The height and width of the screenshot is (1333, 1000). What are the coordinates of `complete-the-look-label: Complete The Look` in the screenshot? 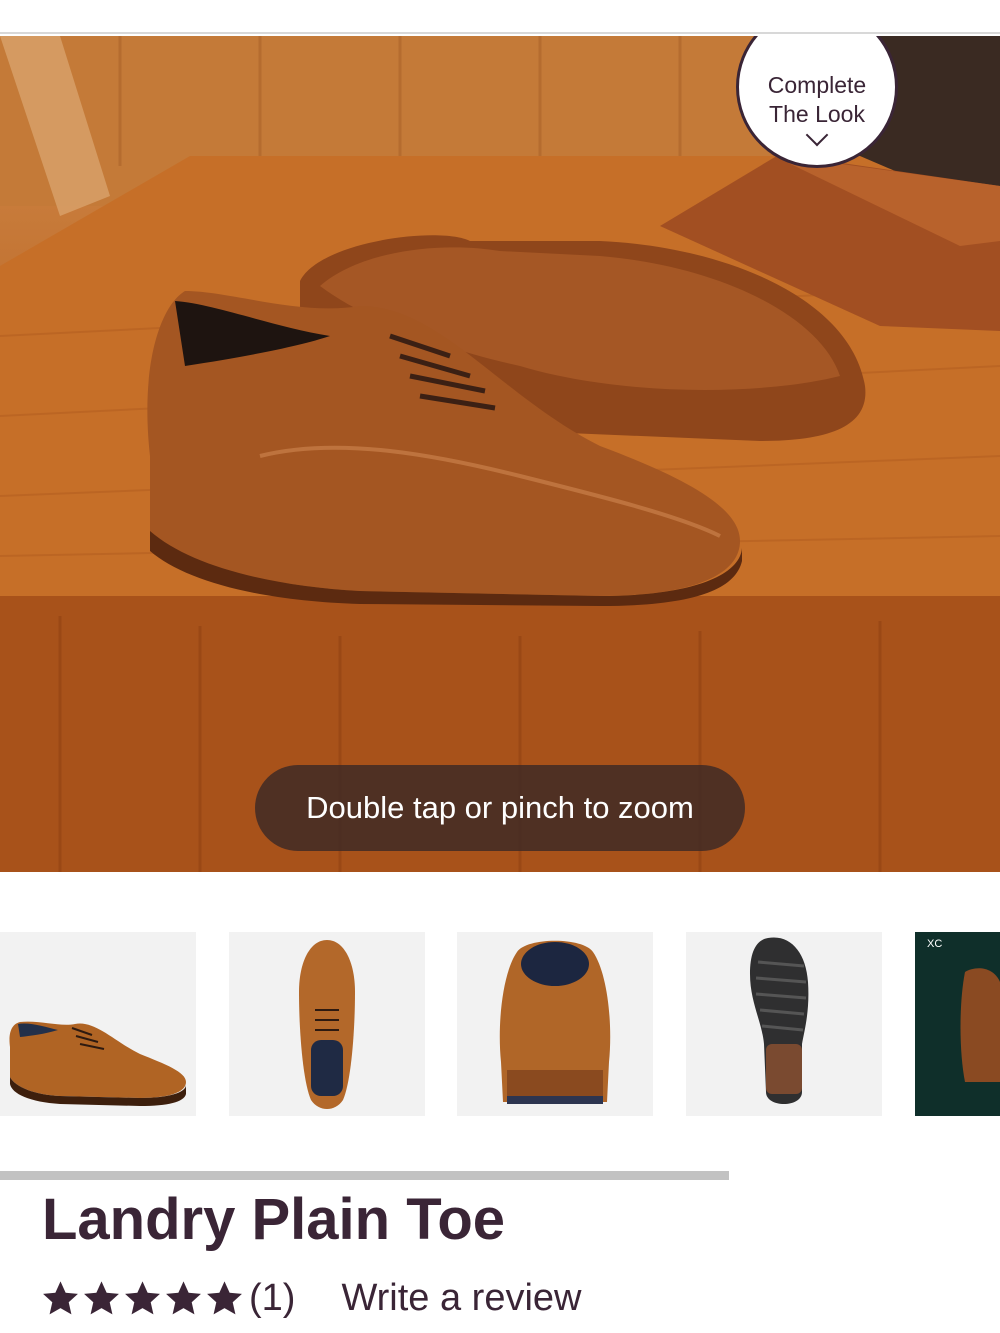 It's located at (817, 99).